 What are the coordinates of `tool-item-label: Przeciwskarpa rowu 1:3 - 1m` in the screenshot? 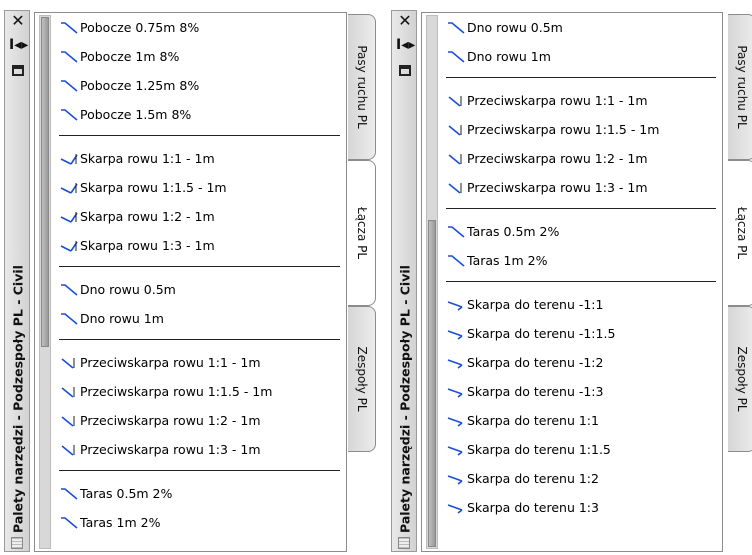 It's located at (557, 187).